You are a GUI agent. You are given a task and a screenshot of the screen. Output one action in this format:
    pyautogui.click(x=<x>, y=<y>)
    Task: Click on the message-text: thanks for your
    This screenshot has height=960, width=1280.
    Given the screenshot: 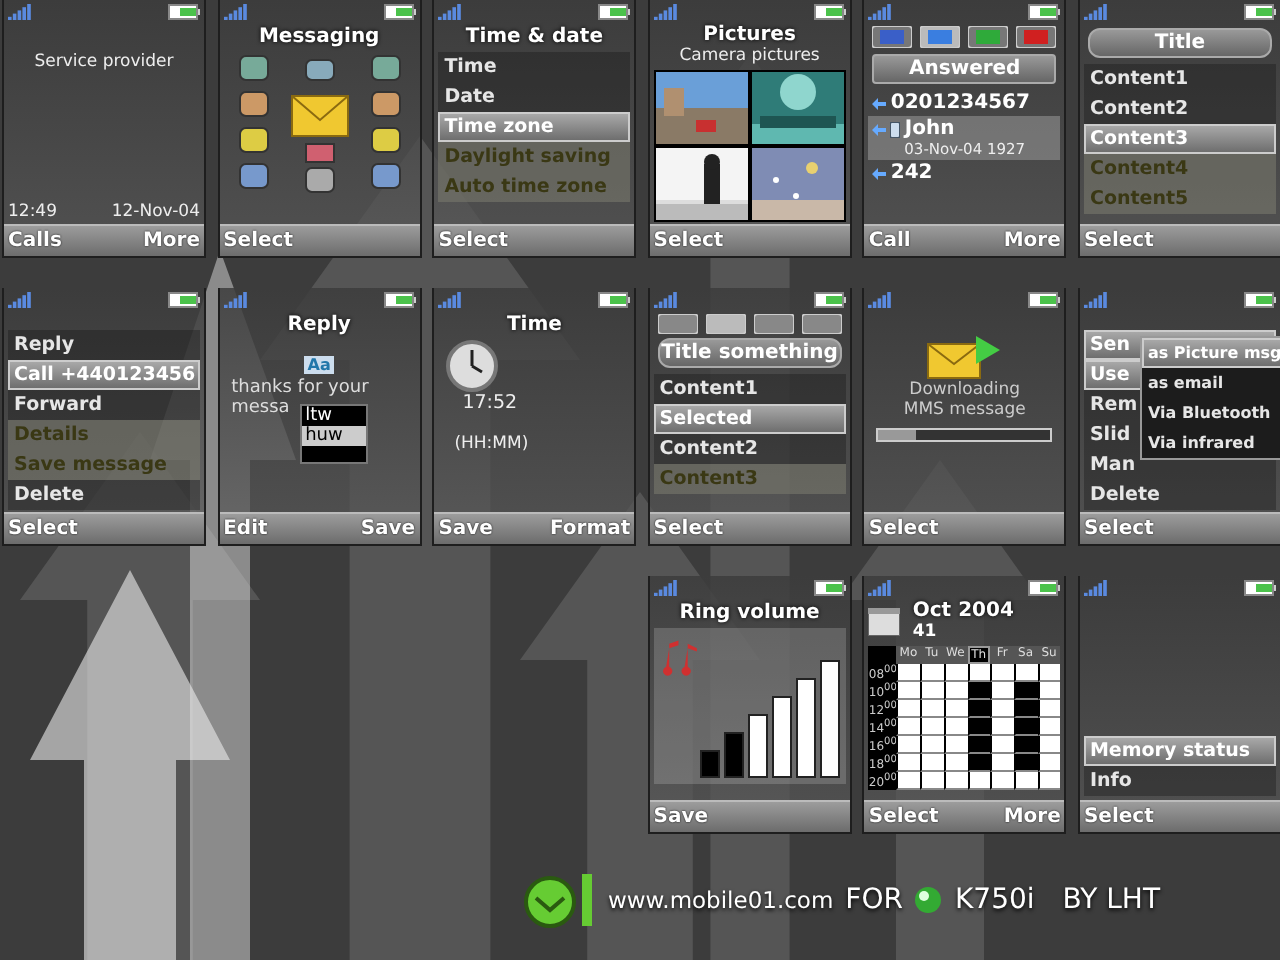 What is the action you would take?
    pyautogui.click(x=300, y=388)
    